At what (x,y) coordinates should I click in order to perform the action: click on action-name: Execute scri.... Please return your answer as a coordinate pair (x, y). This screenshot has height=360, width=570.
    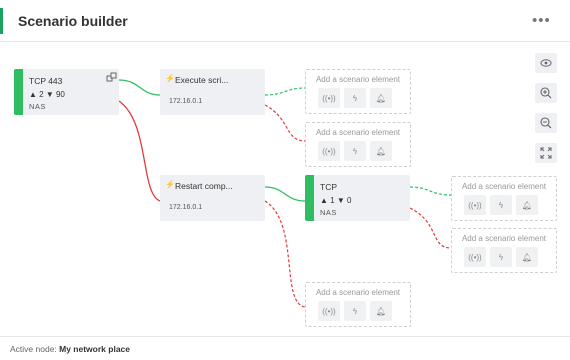
    Looking at the image, I should click on (202, 80).